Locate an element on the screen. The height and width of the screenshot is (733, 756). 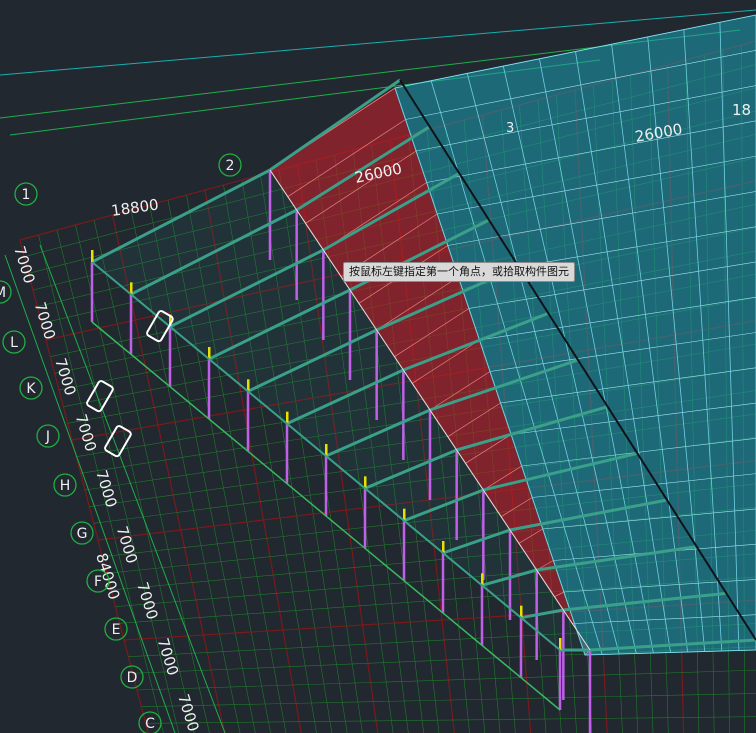
grid-axis-K: K is located at coordinates (31, 388).